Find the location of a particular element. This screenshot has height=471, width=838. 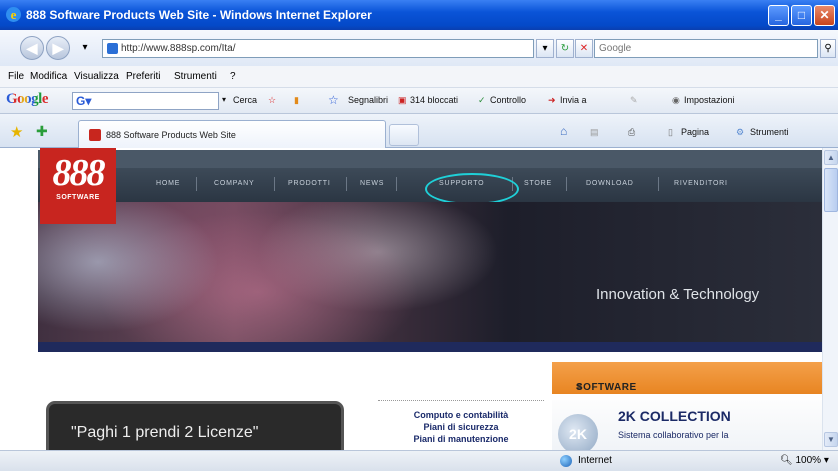

menu-item-preferiti: Preferiti is located at coordinates (143, 76).